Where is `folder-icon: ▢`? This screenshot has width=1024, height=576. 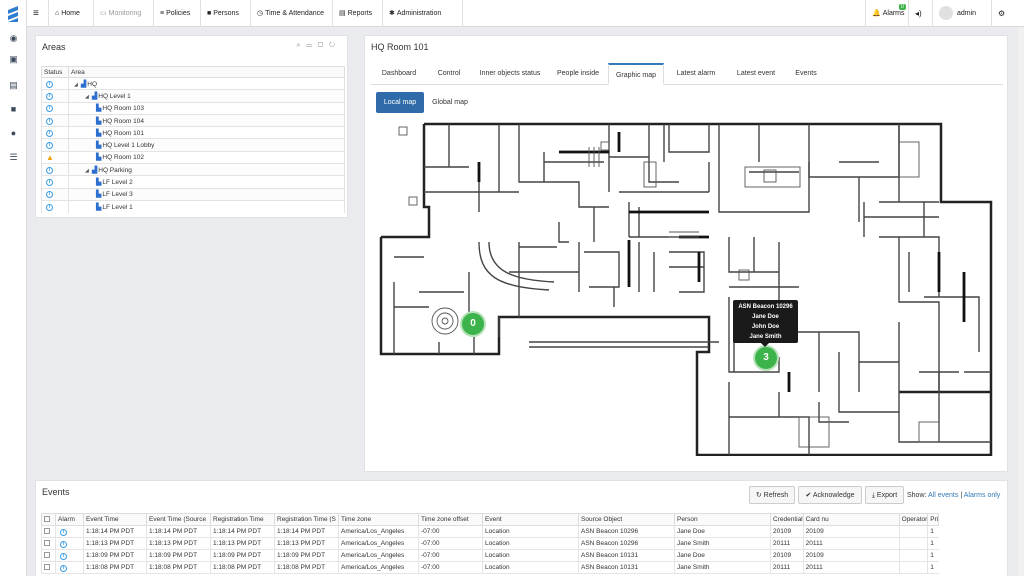 folder-icon: ▢ is located at coordinates (323, 45).